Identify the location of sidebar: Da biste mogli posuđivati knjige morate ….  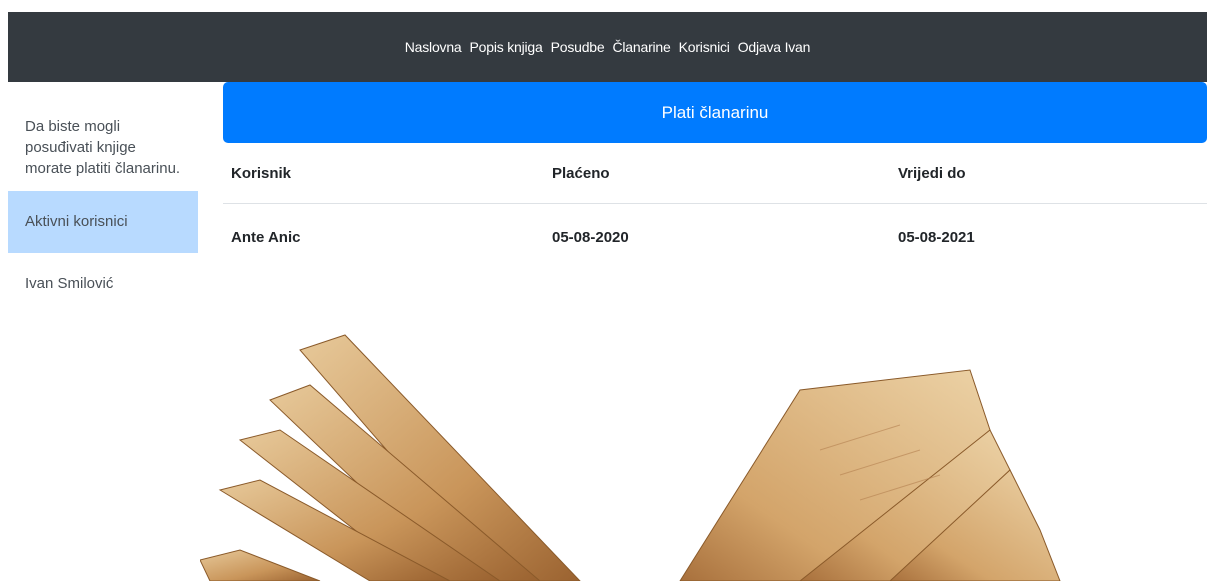
(103, 209).